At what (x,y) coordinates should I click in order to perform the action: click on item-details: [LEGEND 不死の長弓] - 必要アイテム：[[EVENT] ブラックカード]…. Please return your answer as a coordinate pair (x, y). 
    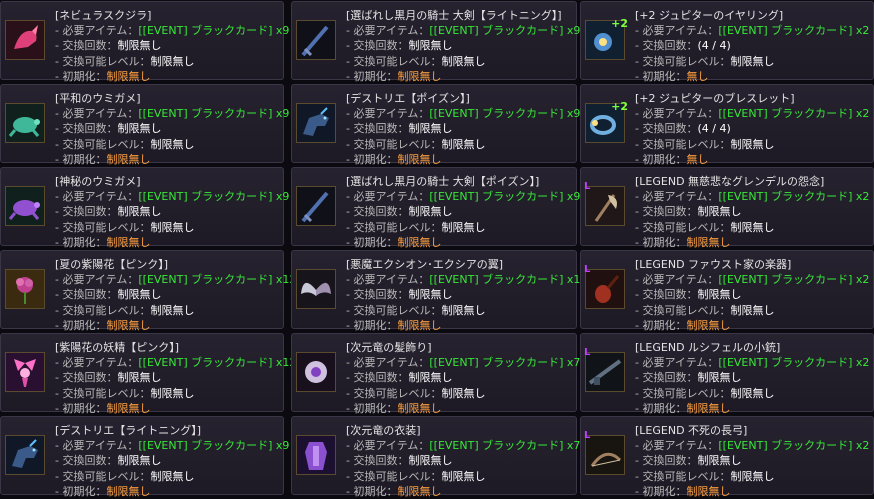
    Looking at the image, I should click on (752, 461).